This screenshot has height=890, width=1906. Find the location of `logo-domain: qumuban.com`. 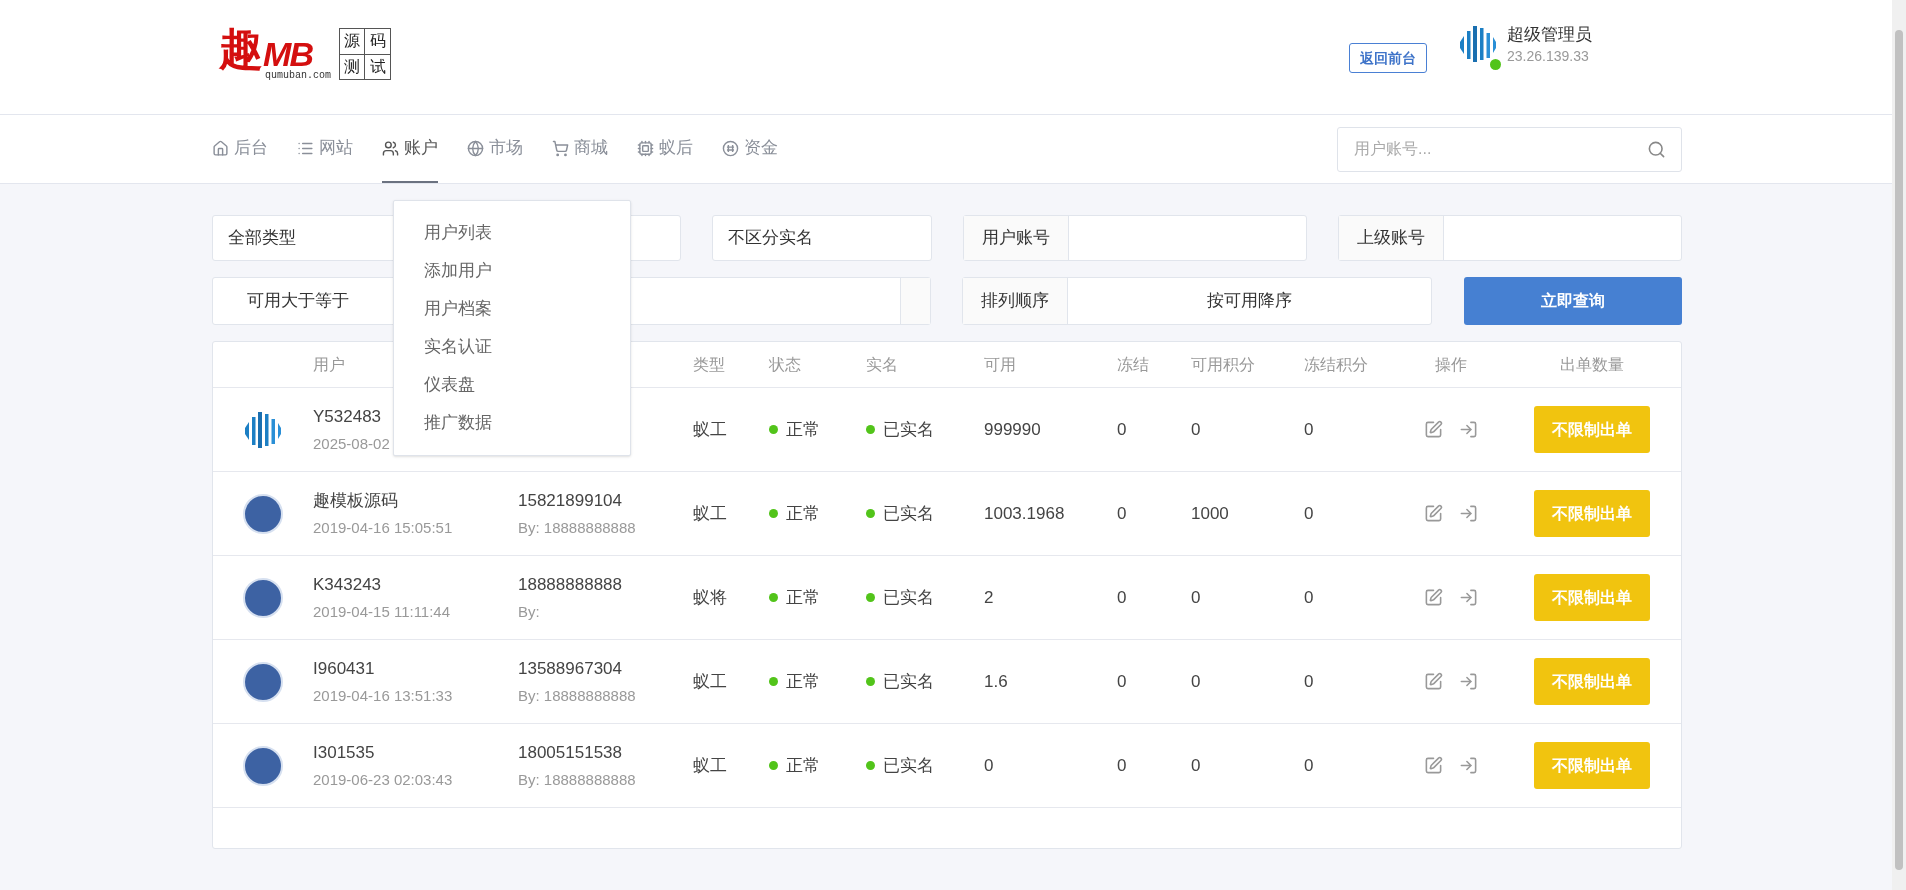

logo-domain: qumuban.com is located at coordinates (297, 76).